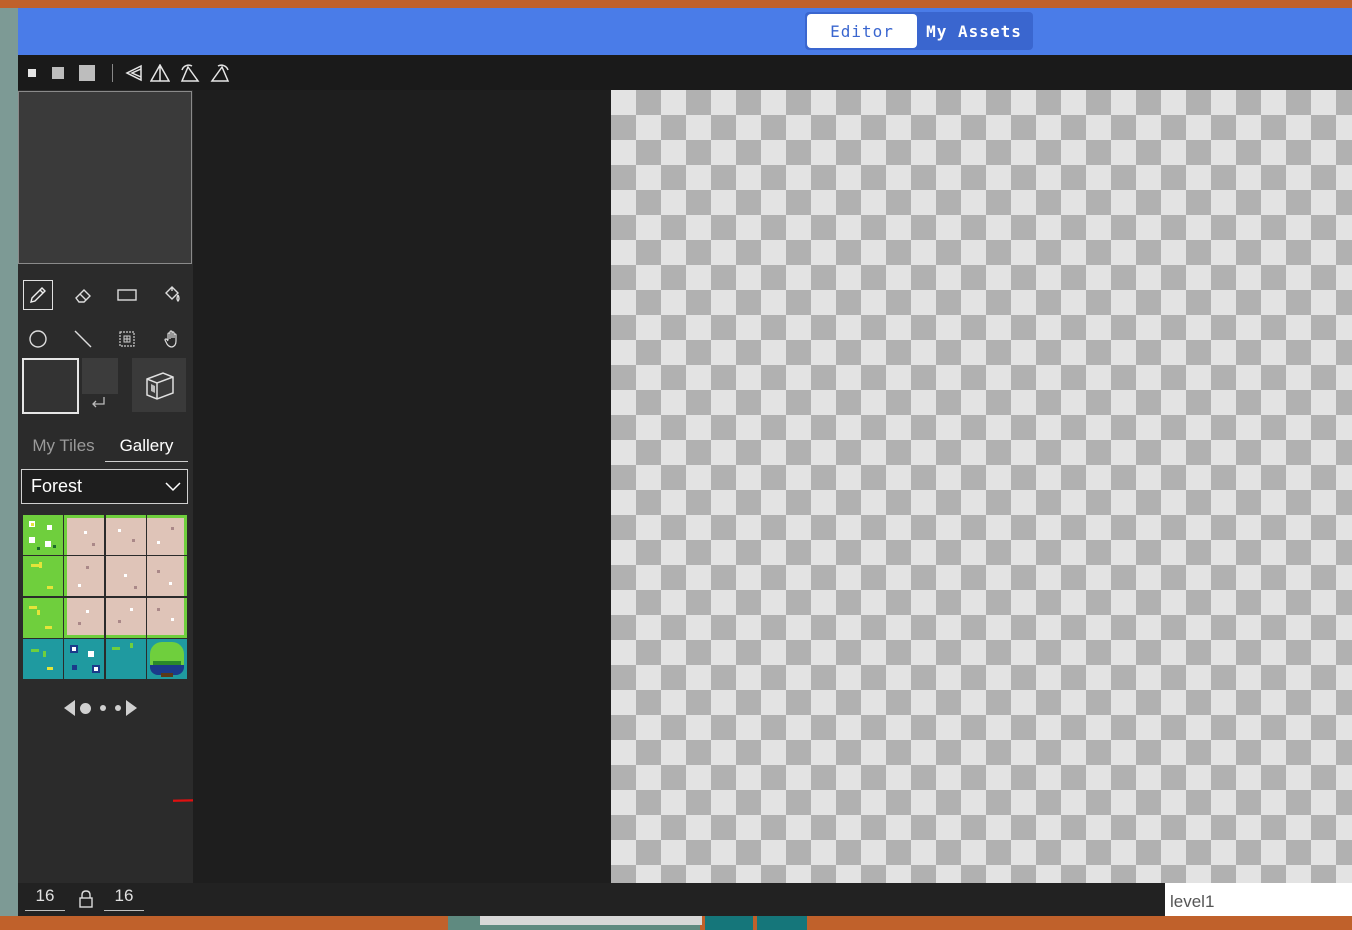  What do you see at coordinates (134, 73) in the screenshot?
I see `flip-horizontal-icon` at bounding box center [134, 73].